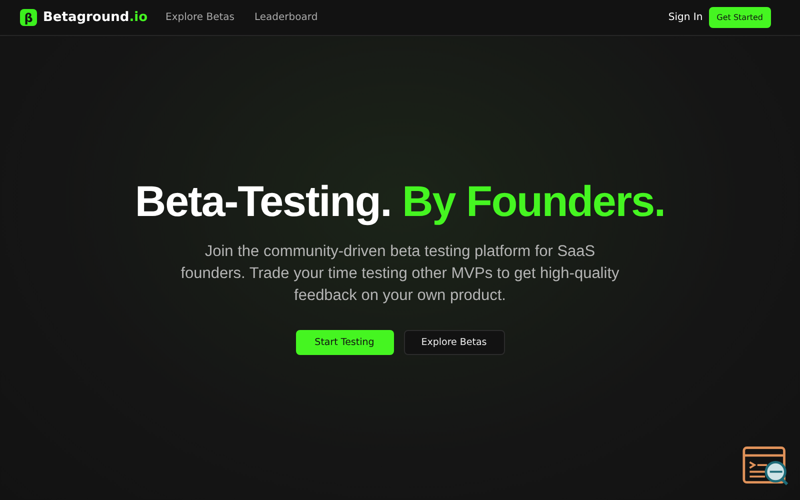 The width and height of the screenshot is (800, 500). Describe the element at coordinates (400, 274) in the screenshot. I see `subtitle: Join the community-driven beta testing platform for SaaS founders. Trade your time testing other MVPs to get high-quality feedback on your own product.` at that location.